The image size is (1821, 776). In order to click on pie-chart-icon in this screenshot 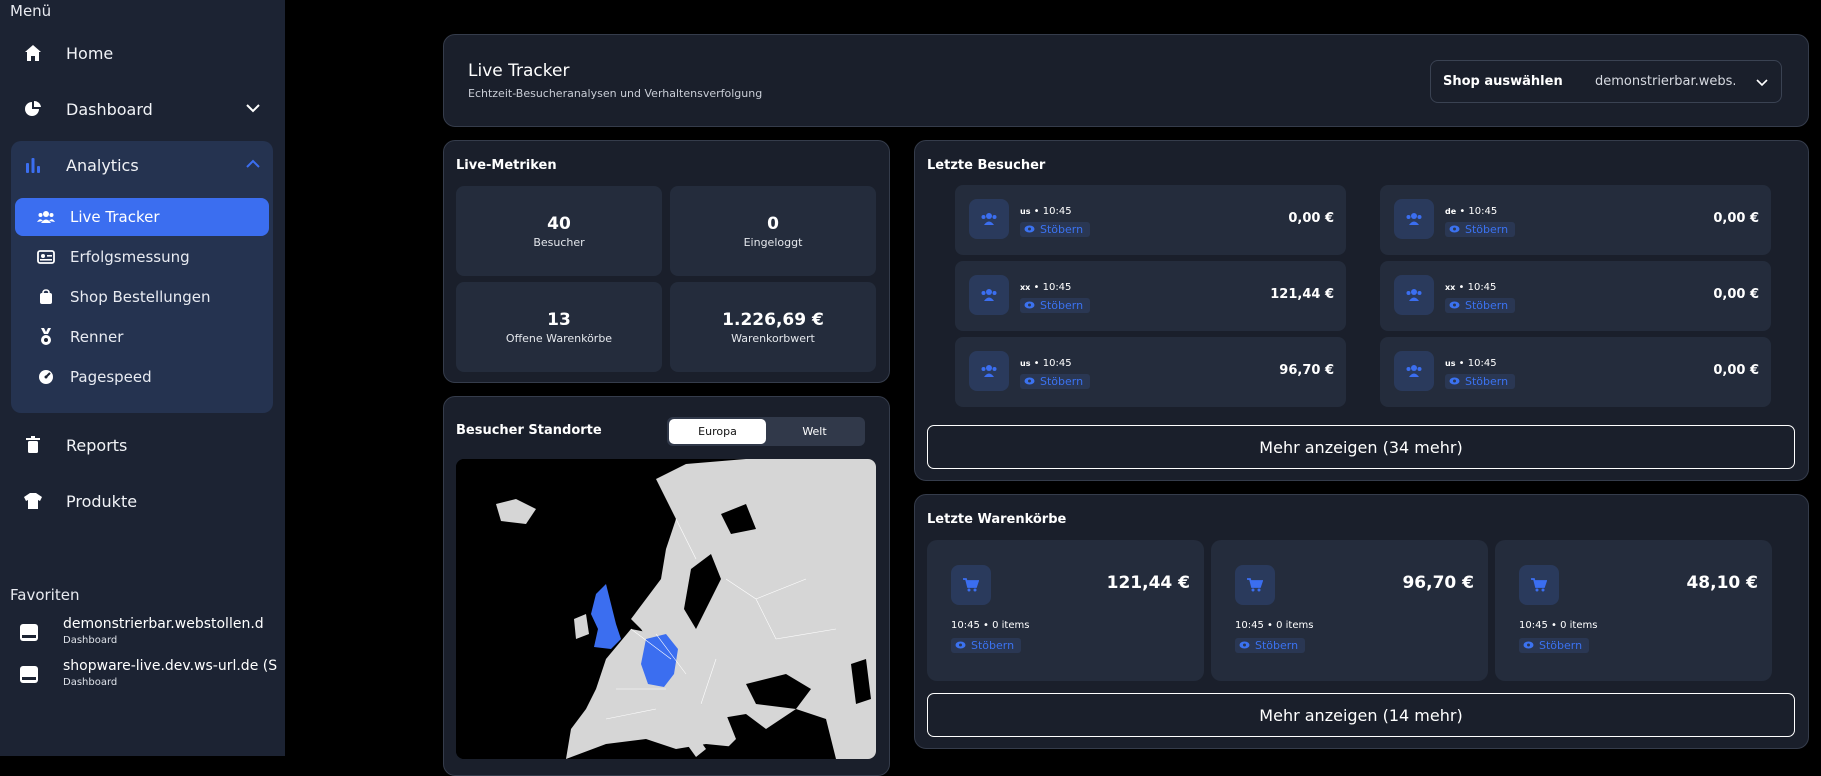, I will do `click(33, 109)`.